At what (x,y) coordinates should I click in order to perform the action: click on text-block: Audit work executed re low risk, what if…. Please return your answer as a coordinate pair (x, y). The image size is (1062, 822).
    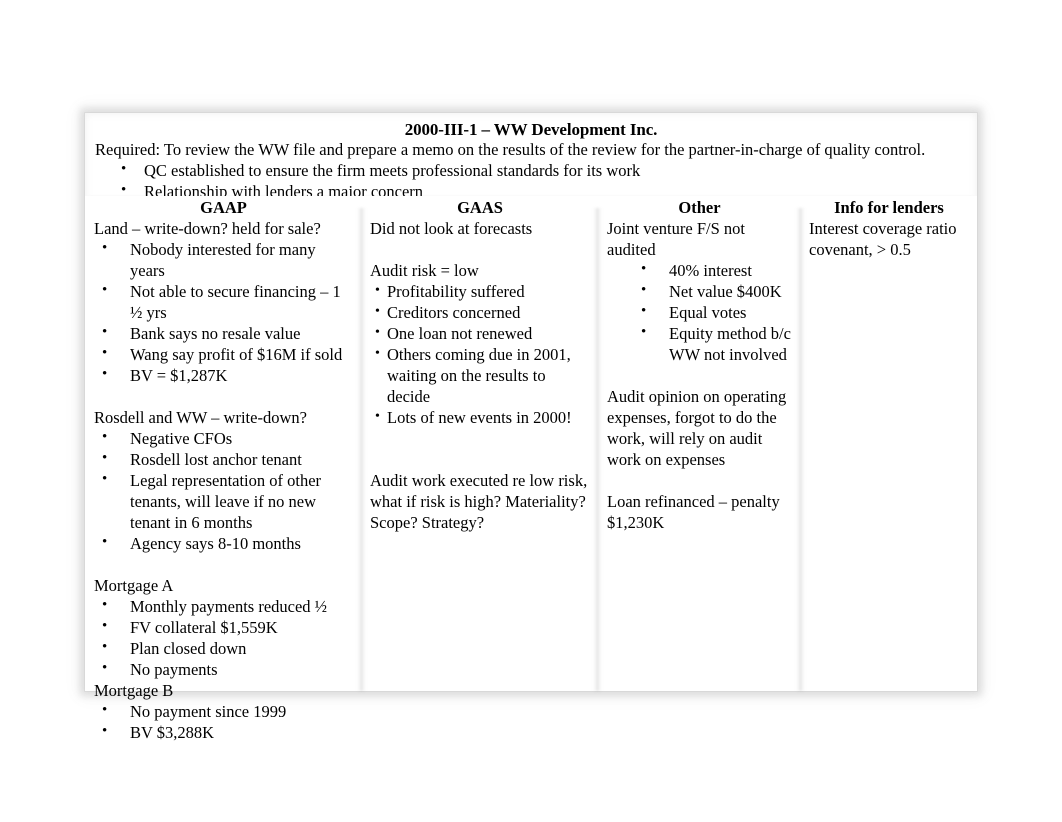
    Looking at the image, I should click on (479, 501).